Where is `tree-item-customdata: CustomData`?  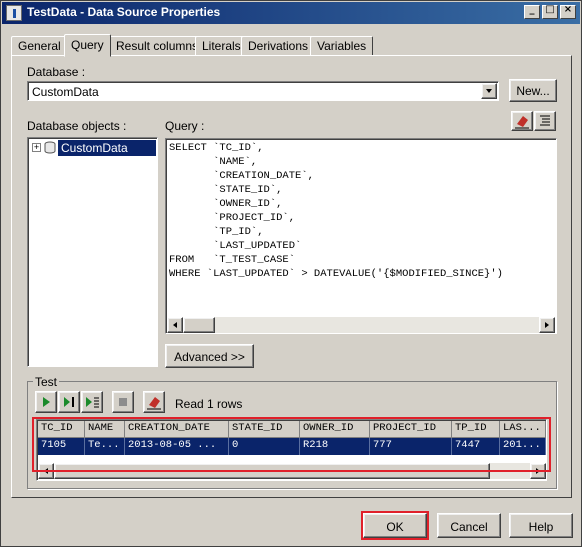
tree-item-customdata: CustomData is located at coordinates (107, 148).